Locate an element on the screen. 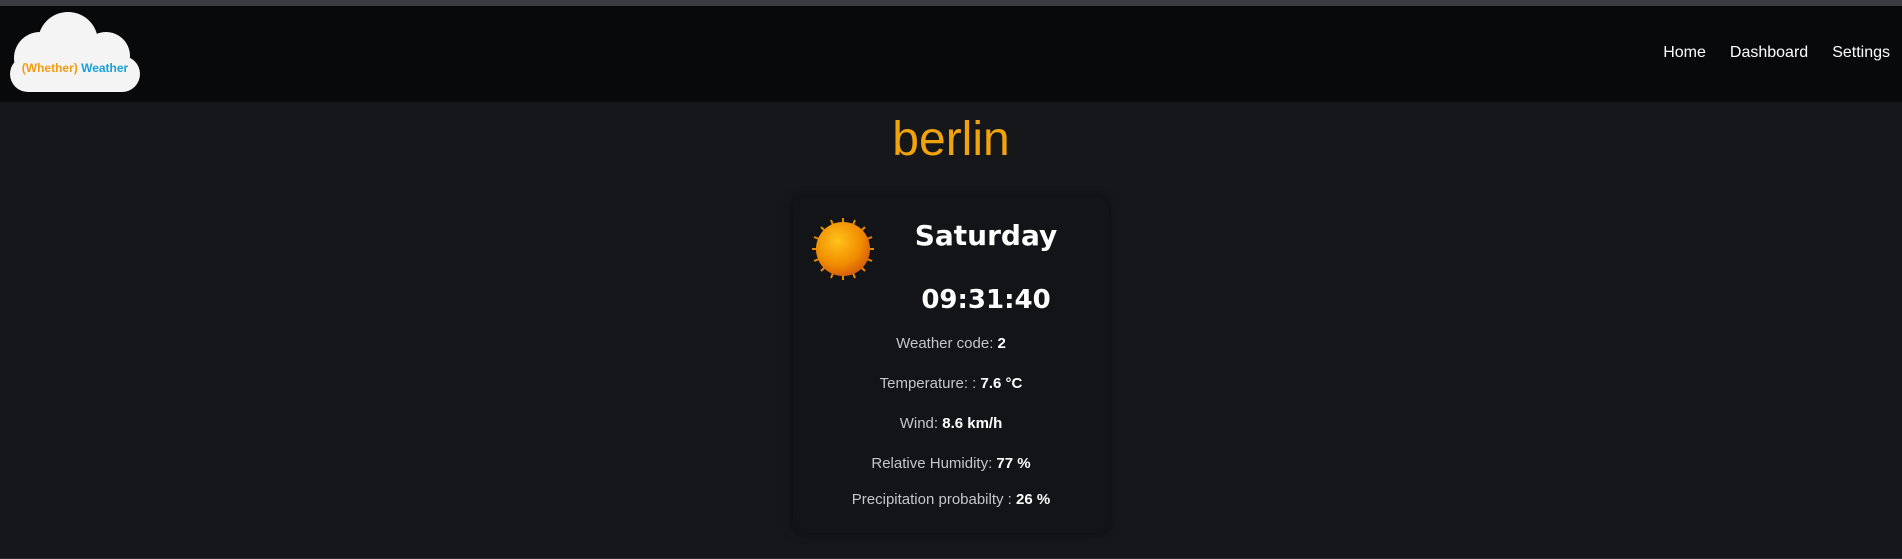  nav-home-link: Home is located at coordinates (1684, 53).